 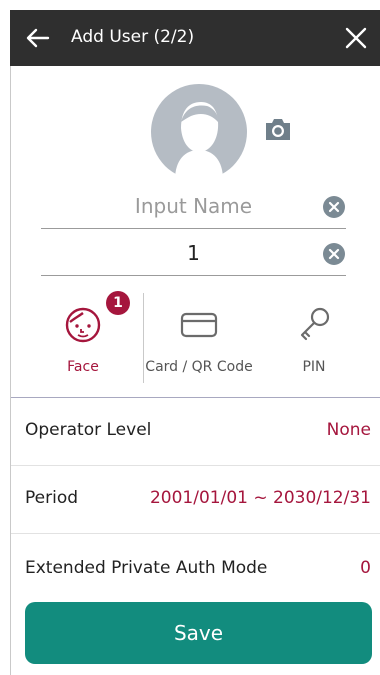 What do you see at coordinates (315, 324) in the screenshot?
I see `key-icon` at bounding box center [315, 324].